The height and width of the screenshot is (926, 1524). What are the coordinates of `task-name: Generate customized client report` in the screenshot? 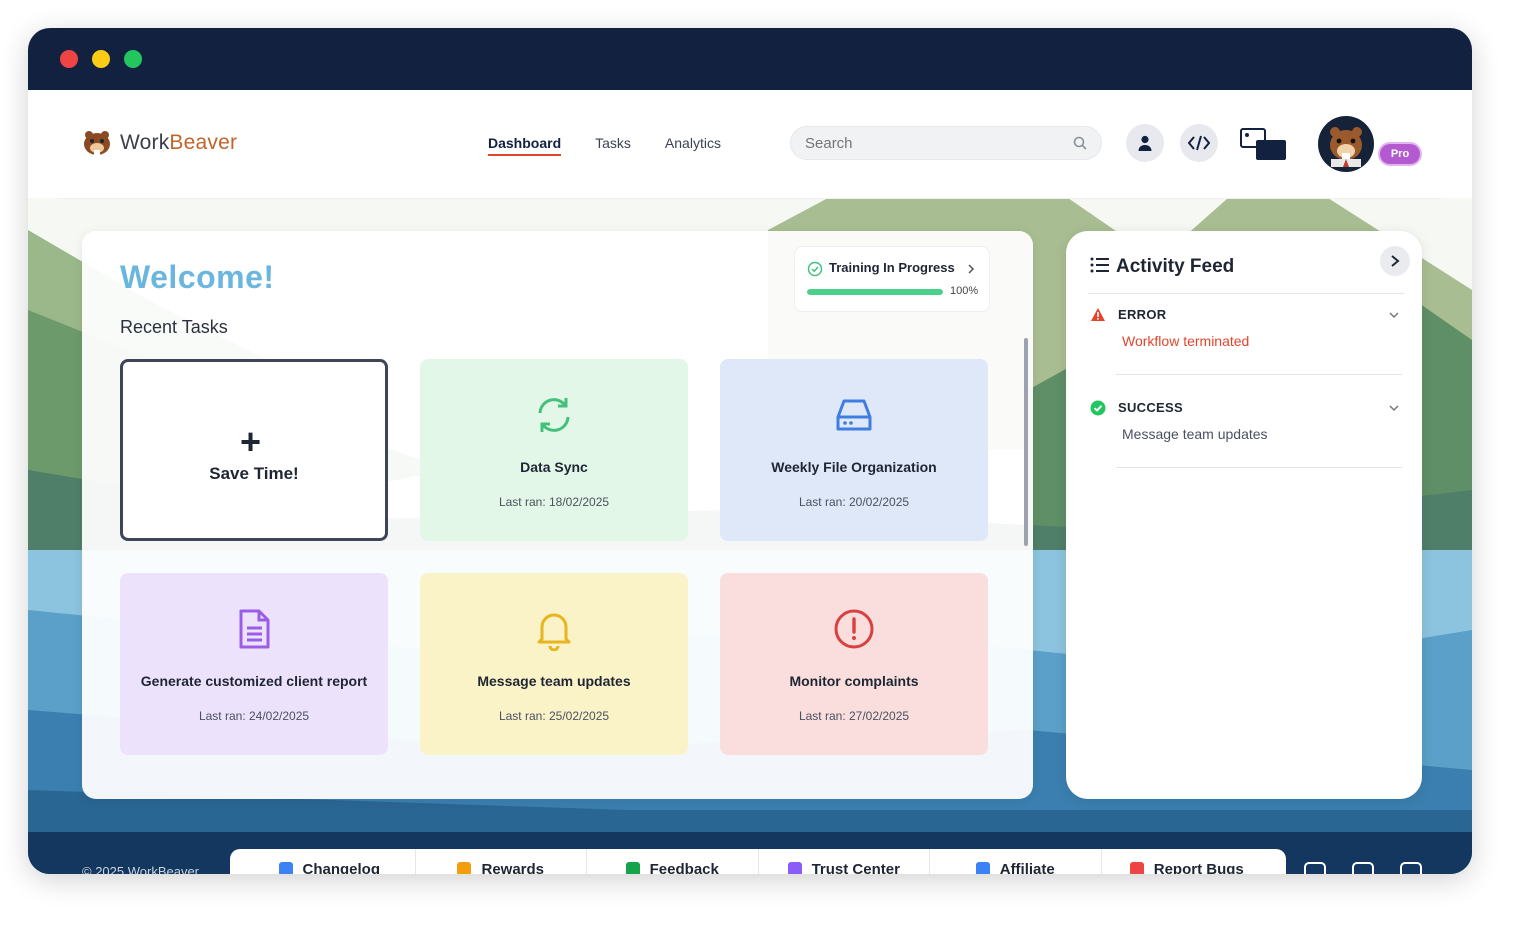 It's located at (254, 681).